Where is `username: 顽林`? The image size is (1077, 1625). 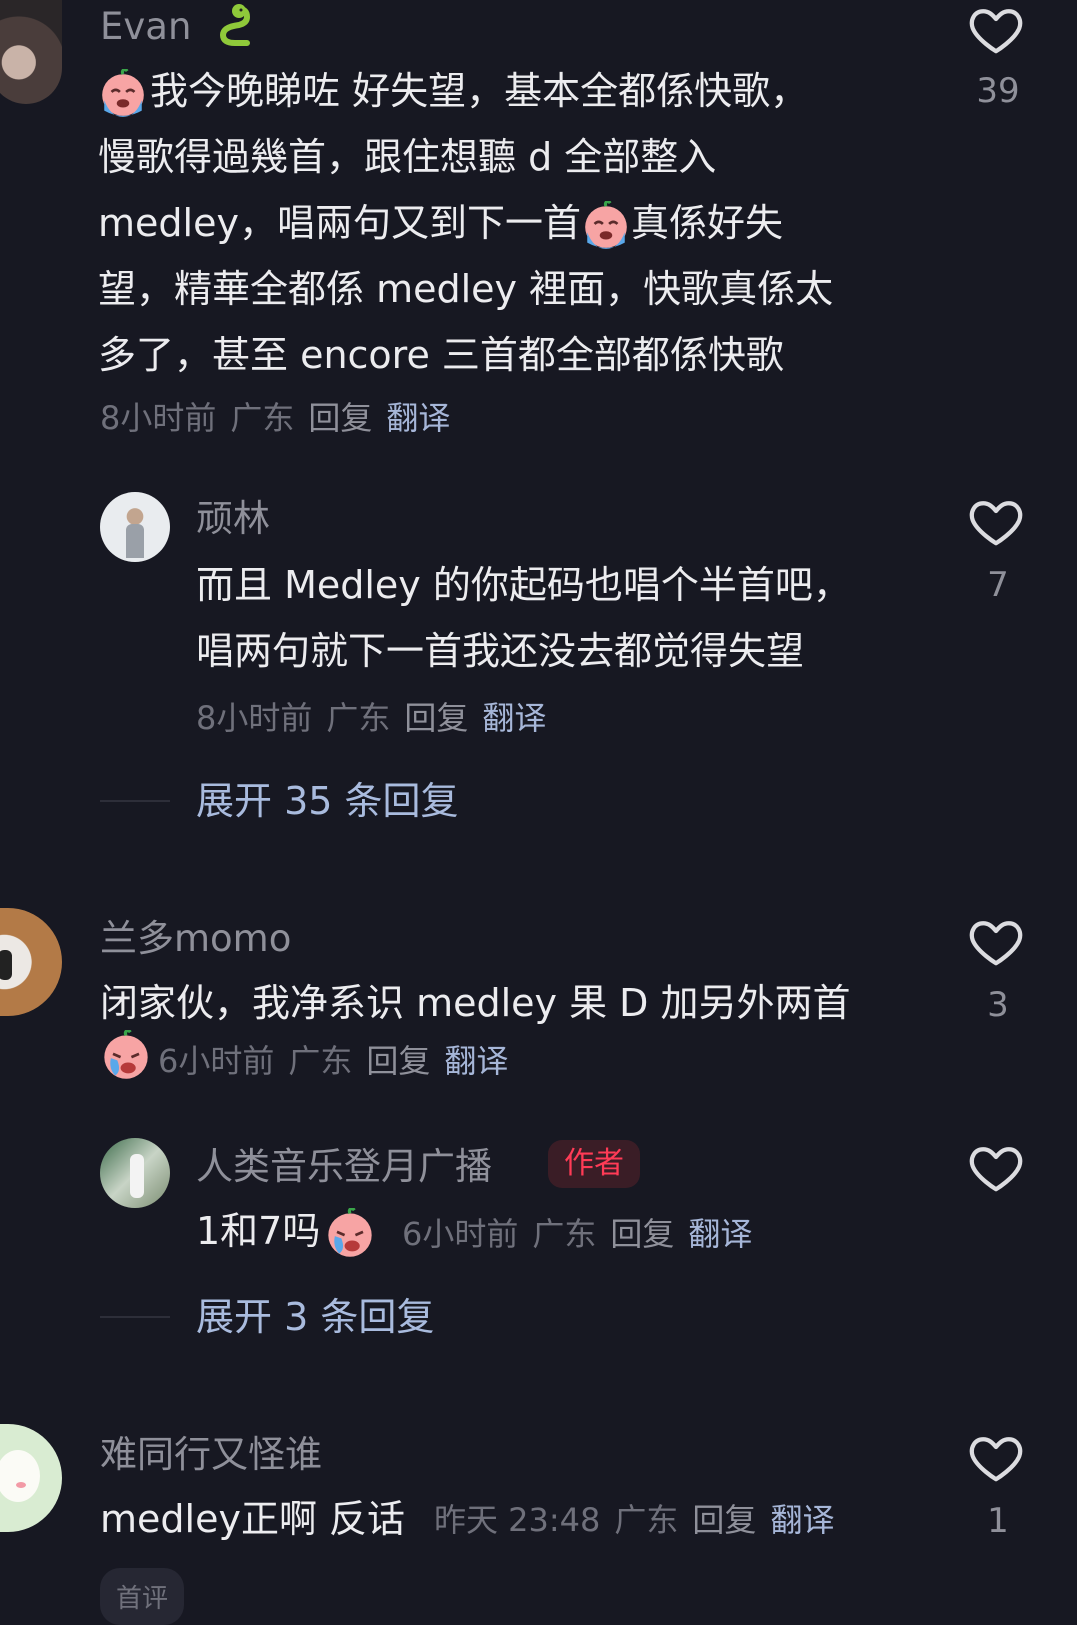 username: 顽林 is located at coordinates (233, 518).